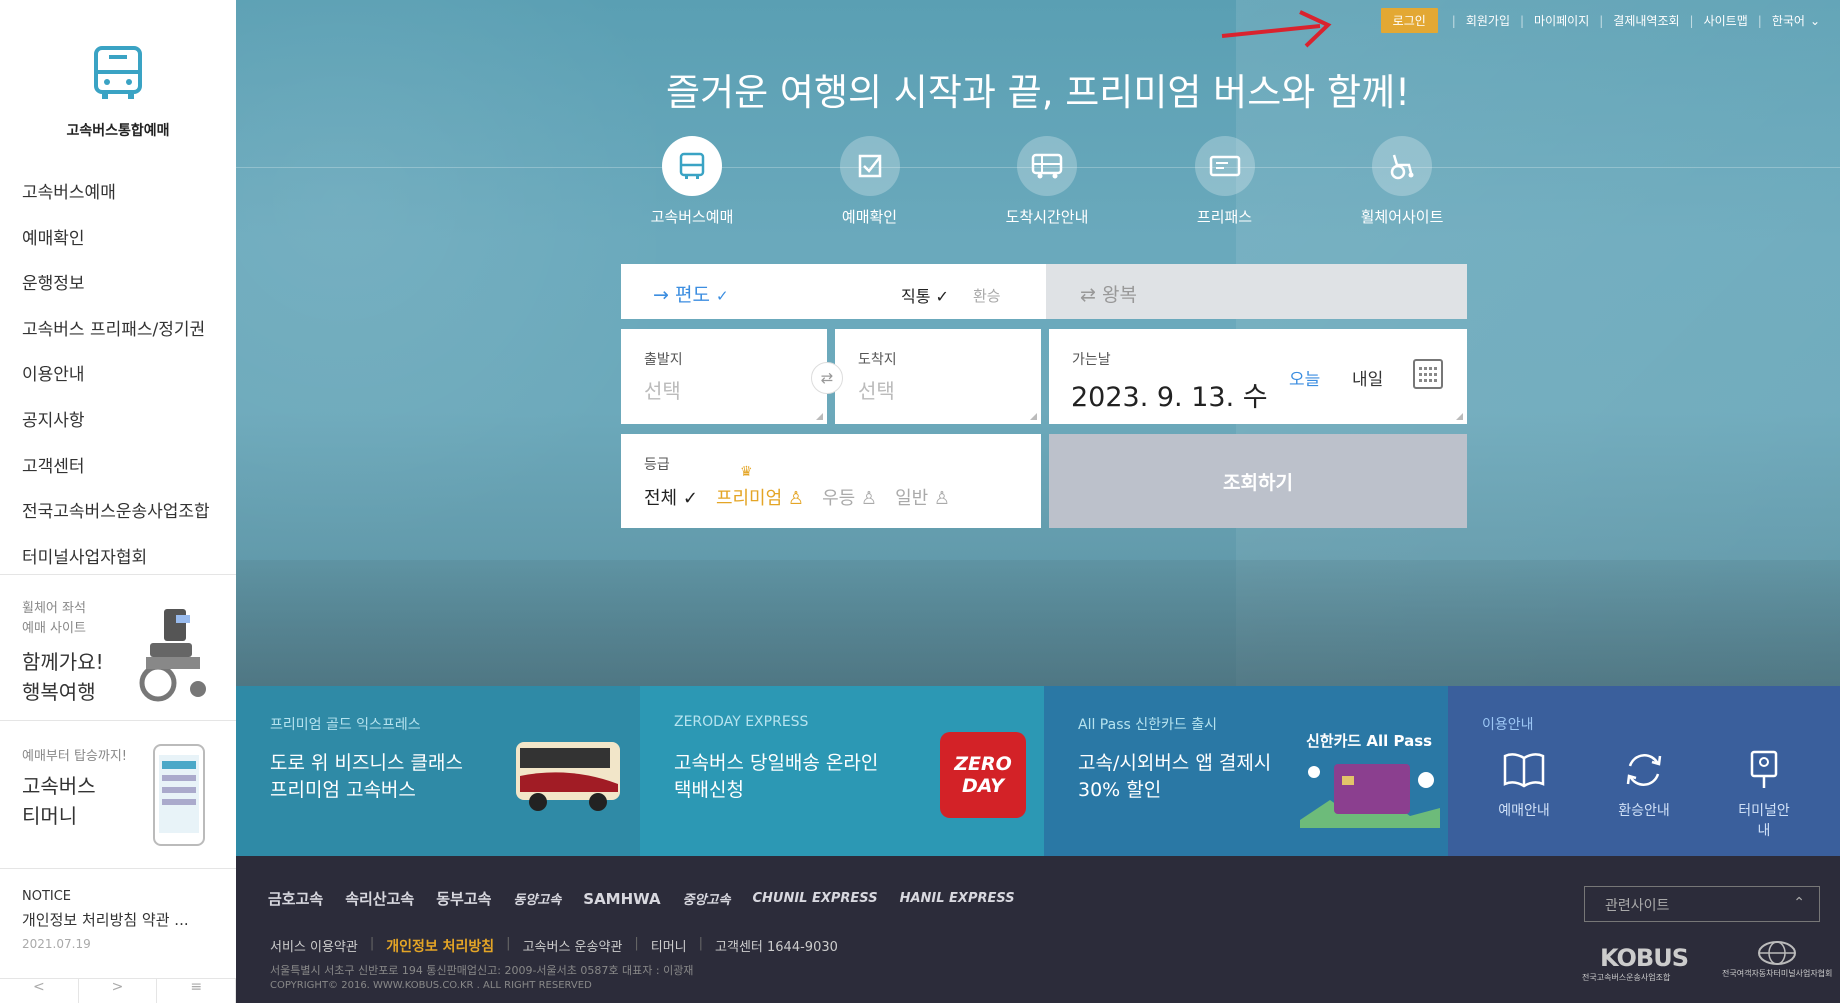  Describe the element at coordinates (916, 296) in the screenshot. I see `direct-label: 직통` at that location.